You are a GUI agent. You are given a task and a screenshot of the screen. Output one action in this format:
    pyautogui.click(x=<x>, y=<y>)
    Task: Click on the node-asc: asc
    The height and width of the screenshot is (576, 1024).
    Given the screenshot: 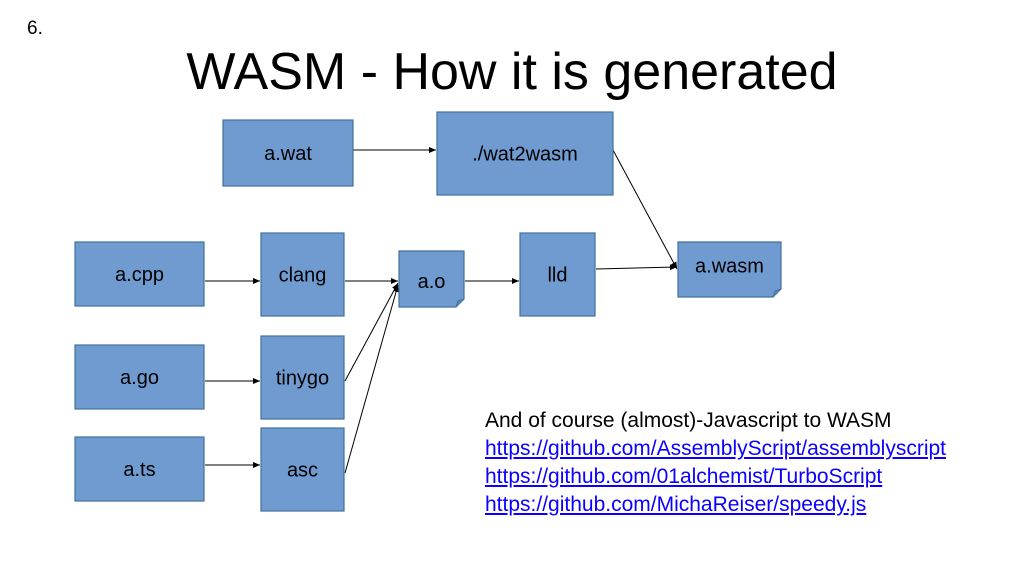 What is the action you would take?
    pyautogui.click(x=302, y=469)
    